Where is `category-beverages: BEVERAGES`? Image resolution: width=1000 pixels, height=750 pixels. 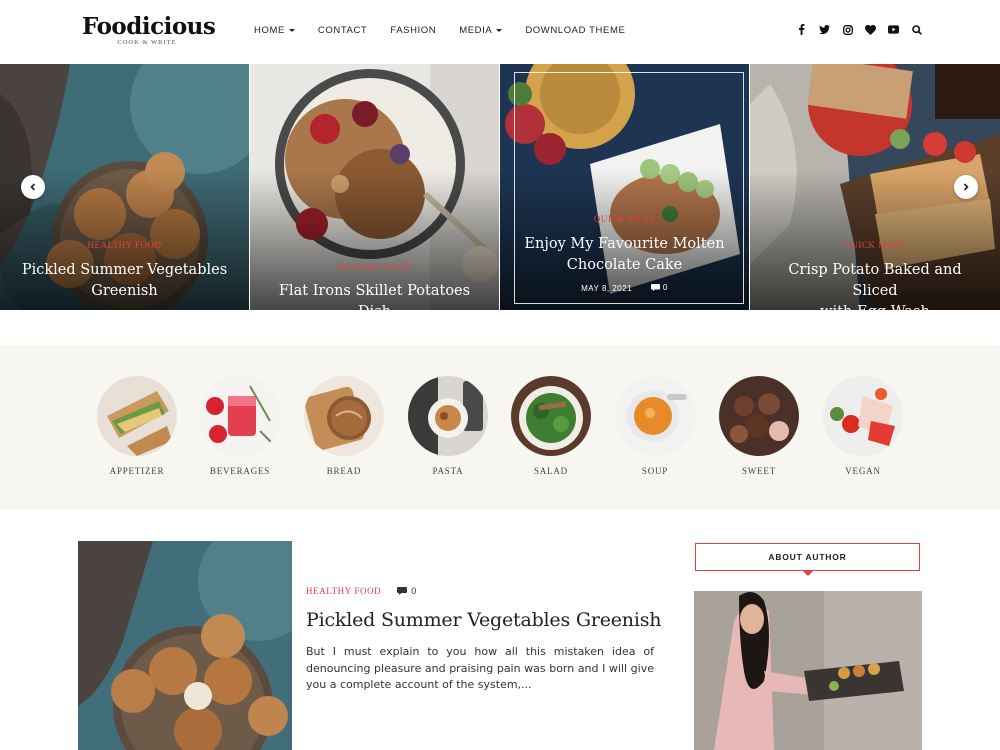 category-beverages: BEVERAGES is located at coordinates (240, 426).